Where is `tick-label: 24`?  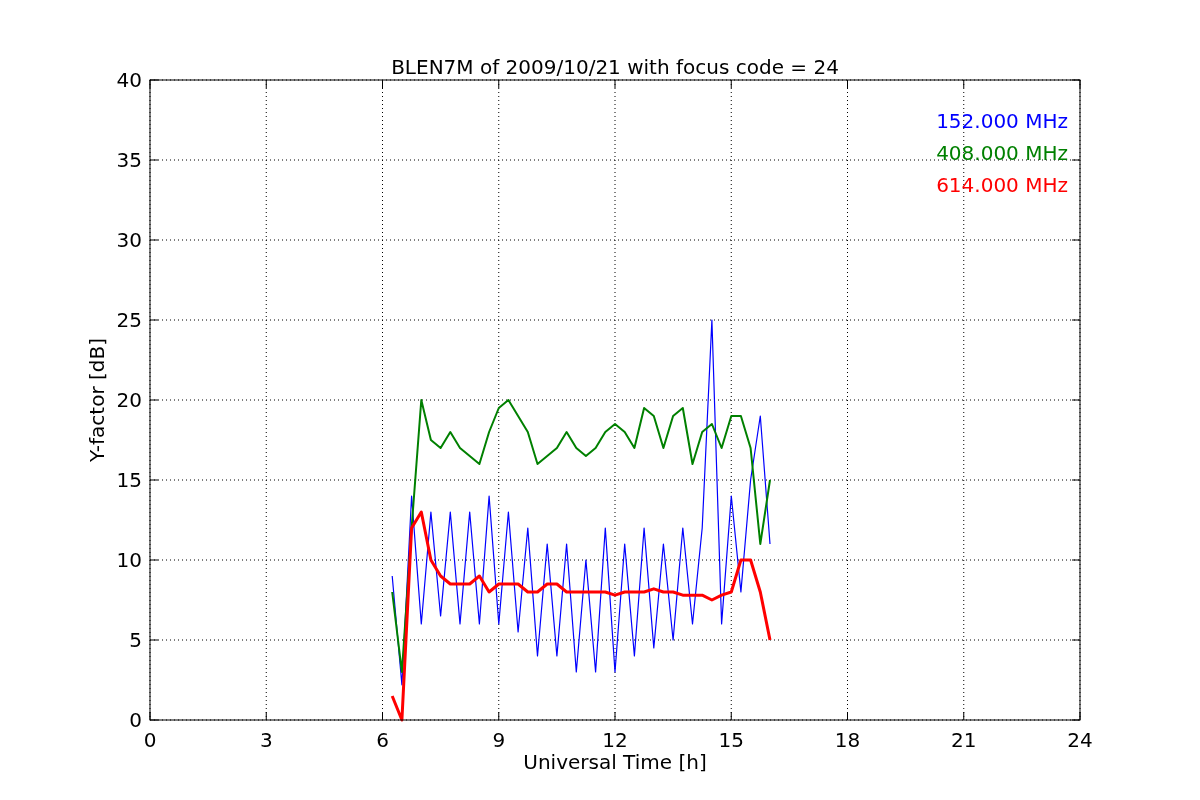 tick-label: 24 is located at coordinates (1080, 740).